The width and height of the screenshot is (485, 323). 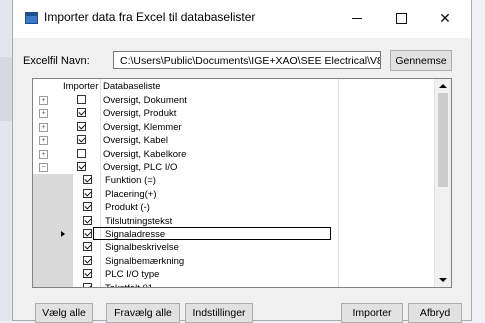 What do you see at coordinates (142, 127) in the screenshot?
I see `database-list-name: Oversigt, Klemmer` at bounding box center [142, 127].